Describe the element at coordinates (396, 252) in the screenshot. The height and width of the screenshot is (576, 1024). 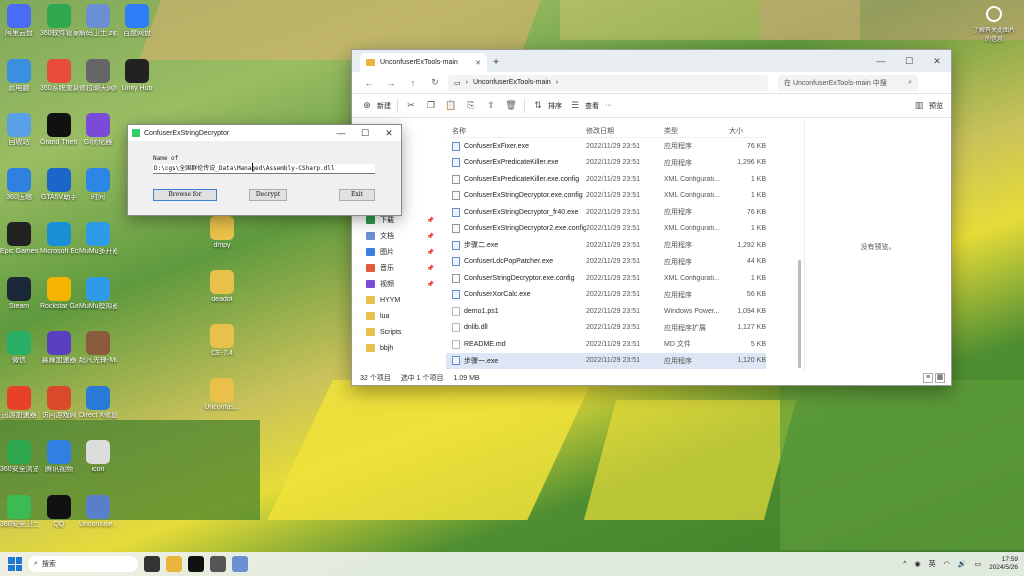
I see `sidebar-item: 图片 📌` at that location.